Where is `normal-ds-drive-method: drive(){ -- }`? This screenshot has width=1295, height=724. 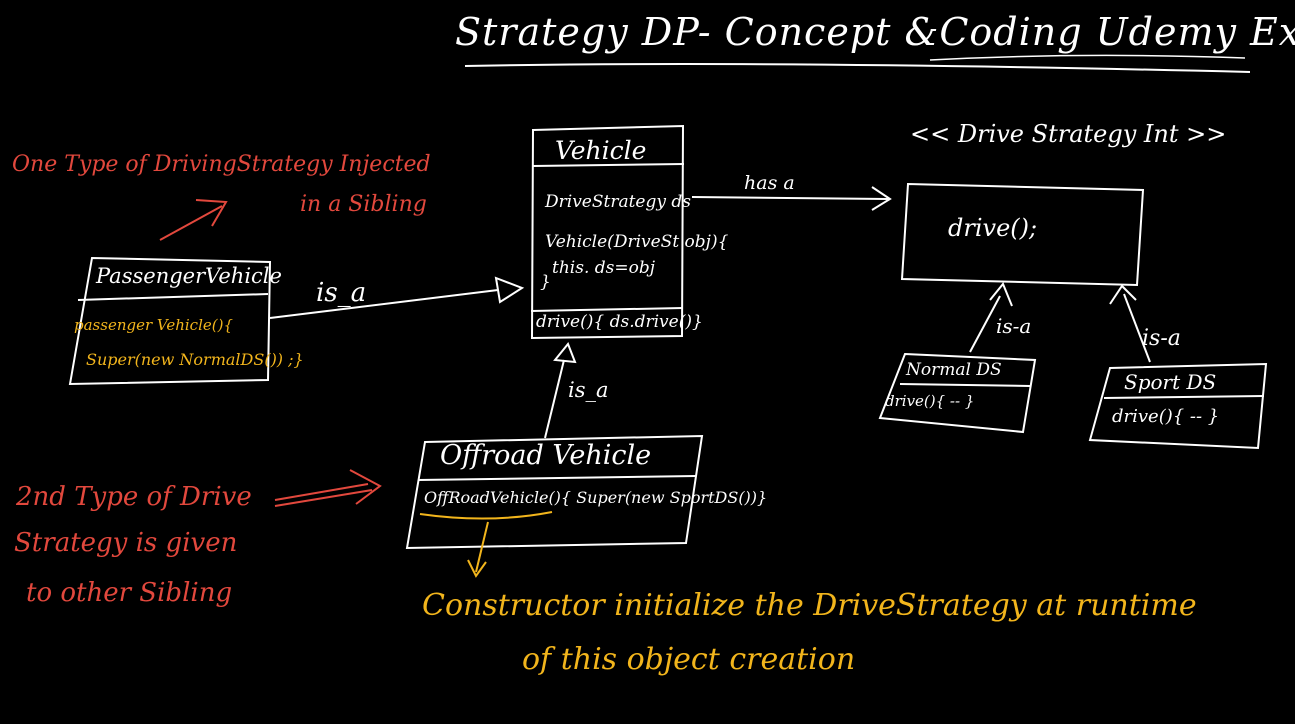
normal-ds-drive-method: drive(){ -- } is located at coordinates (930, 401).